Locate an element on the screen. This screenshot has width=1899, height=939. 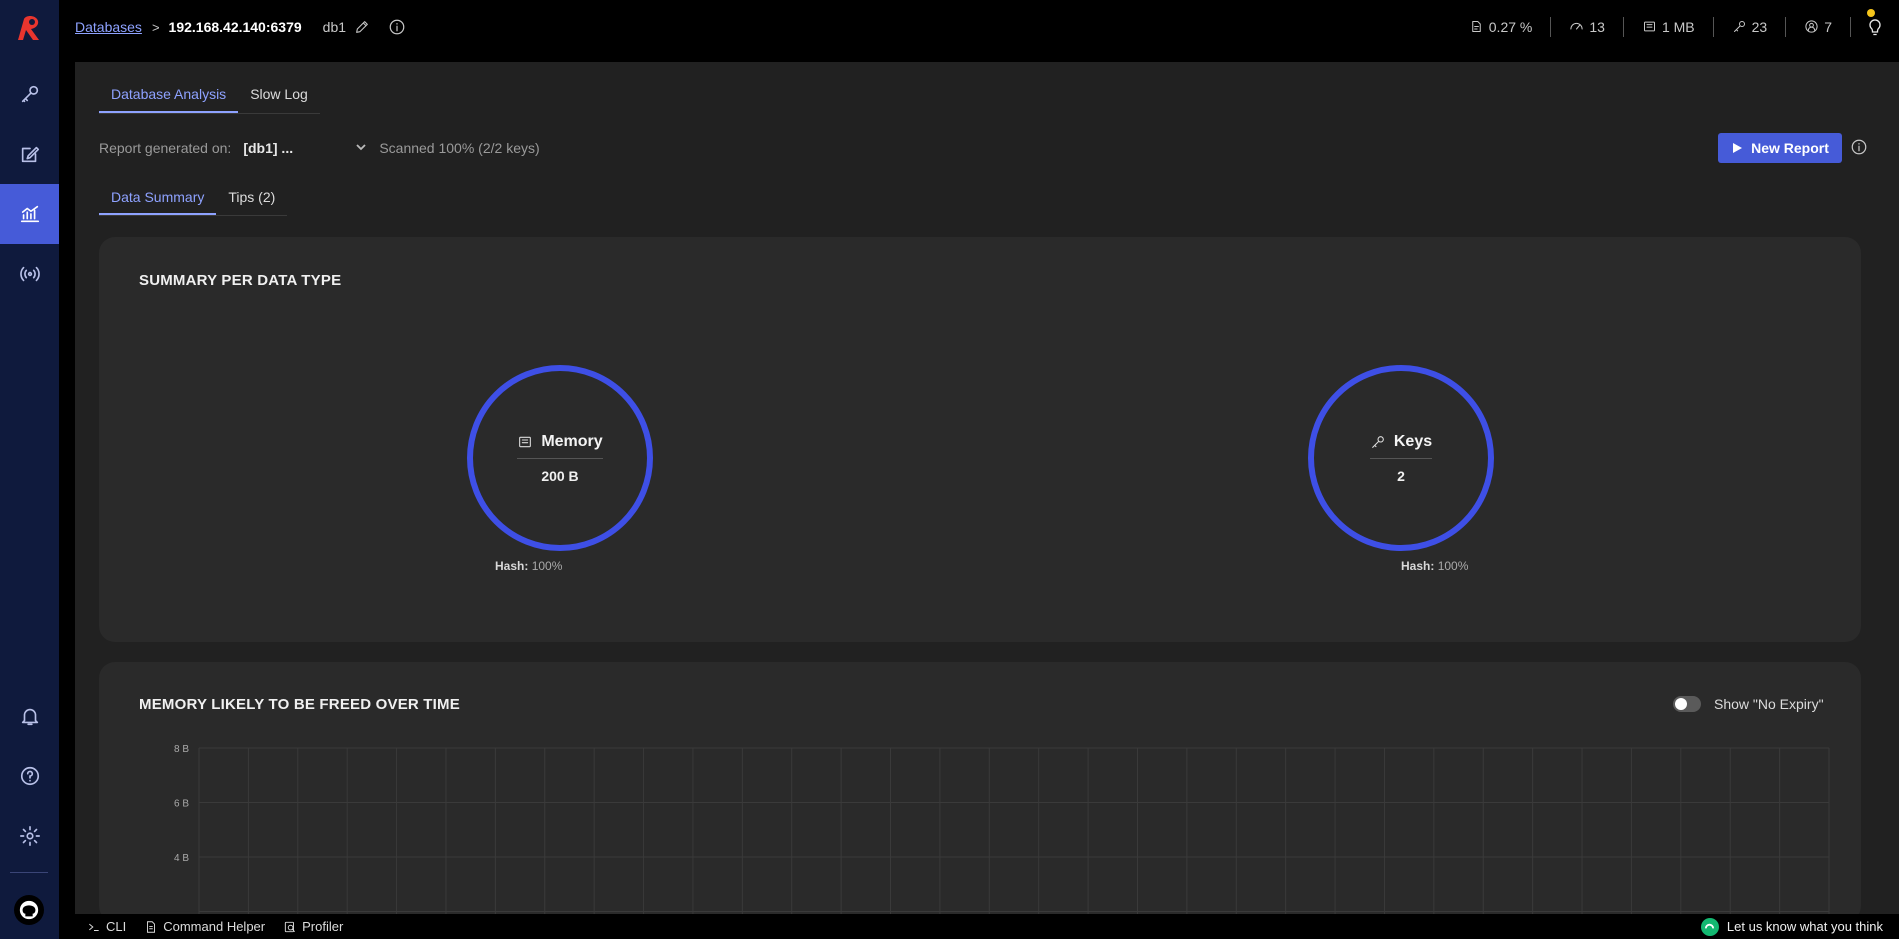
breadcrumb-databases-link: Databases is located at coordinates (108, 27).